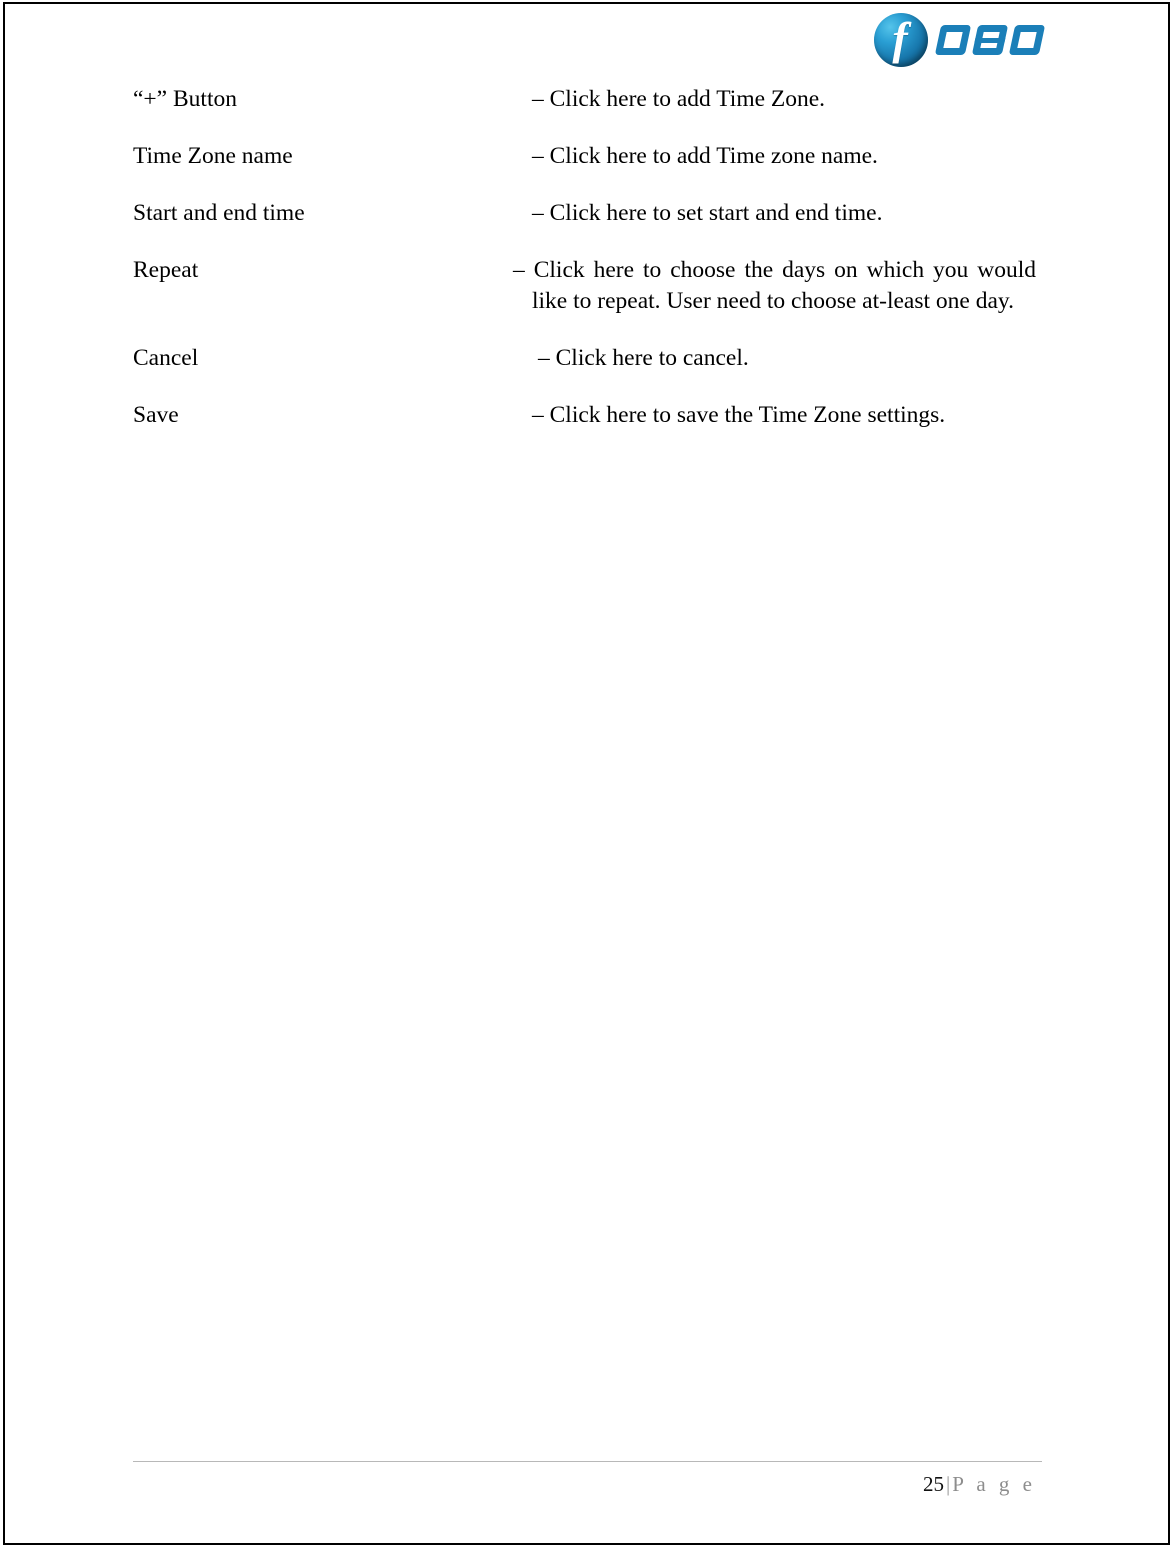 The width and height of the screenshot is (1174, 1549). I want to click on logo-f-letter: f, so click(900, 38).